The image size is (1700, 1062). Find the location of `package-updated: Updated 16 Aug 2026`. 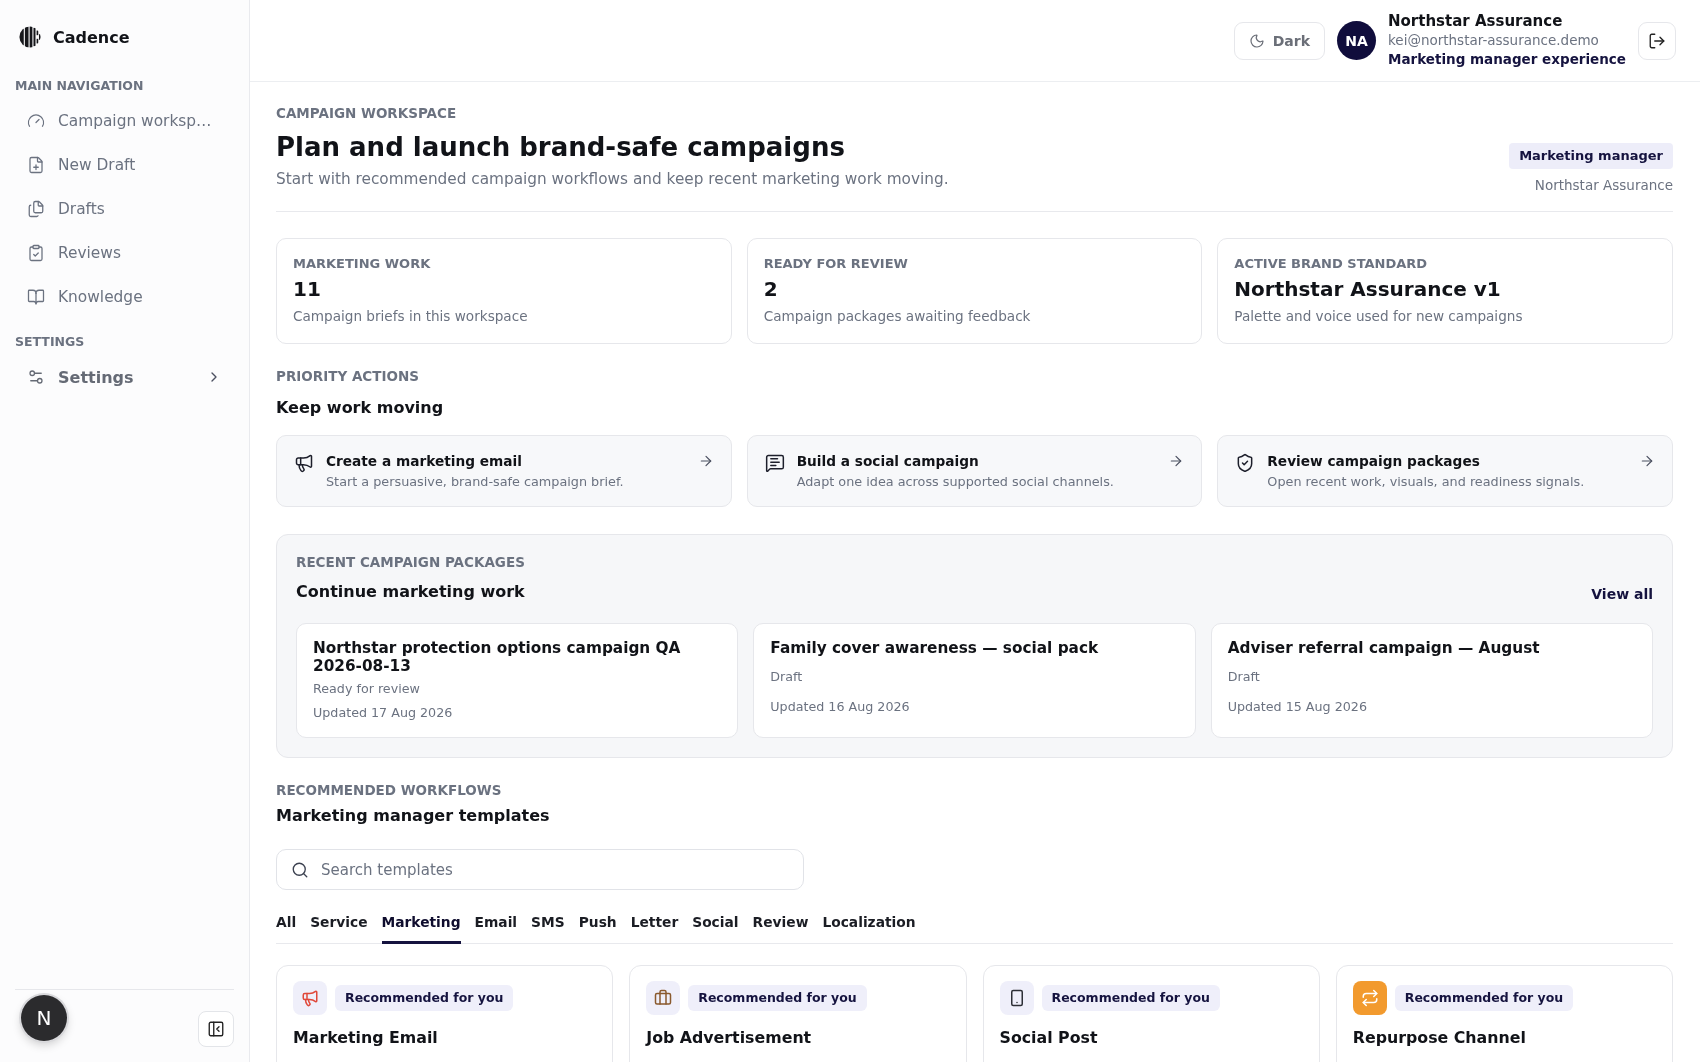

package-updated: Updated 16 Aug 2026 is located at coordinates (840, 706).